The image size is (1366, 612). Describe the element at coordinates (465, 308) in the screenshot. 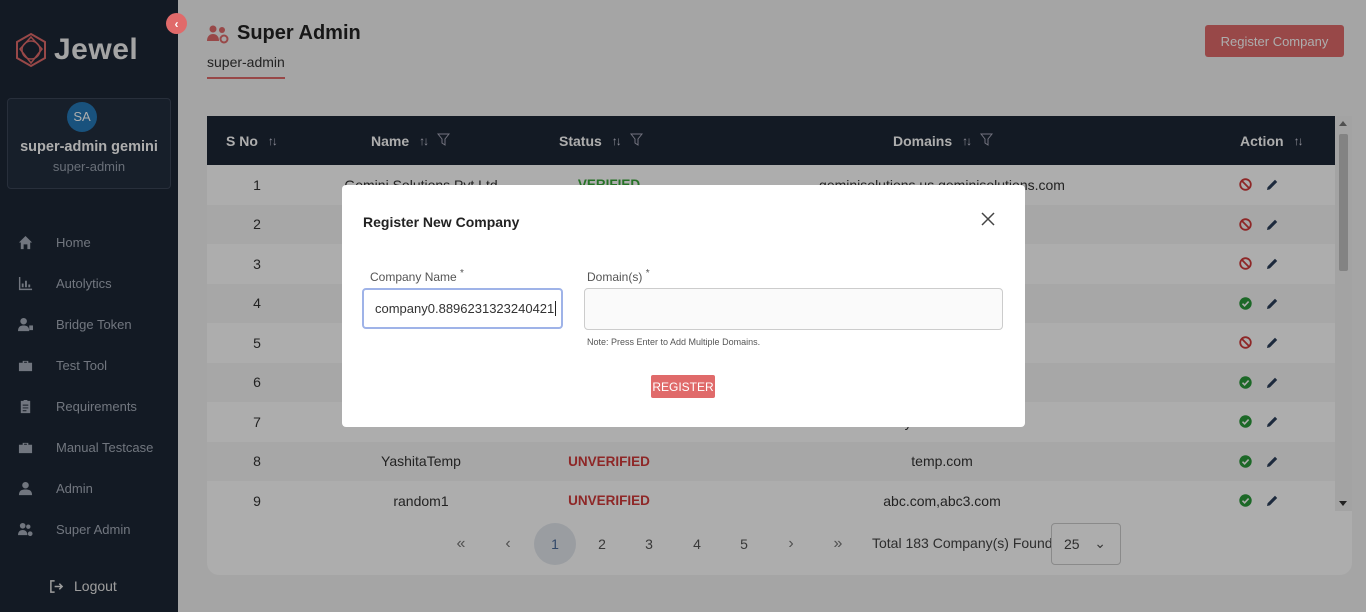

I see `company-name-value: company0.8896231323240421` at that location.